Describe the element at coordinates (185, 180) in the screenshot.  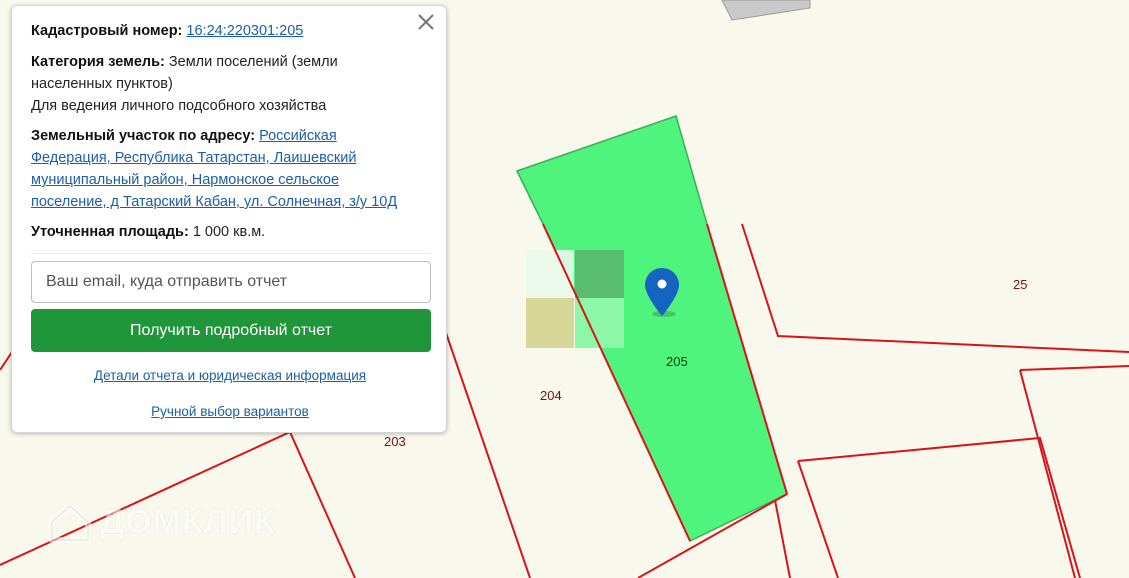
I see `address-link-line3: муниципальный район, Нармонское сельское` at that location.